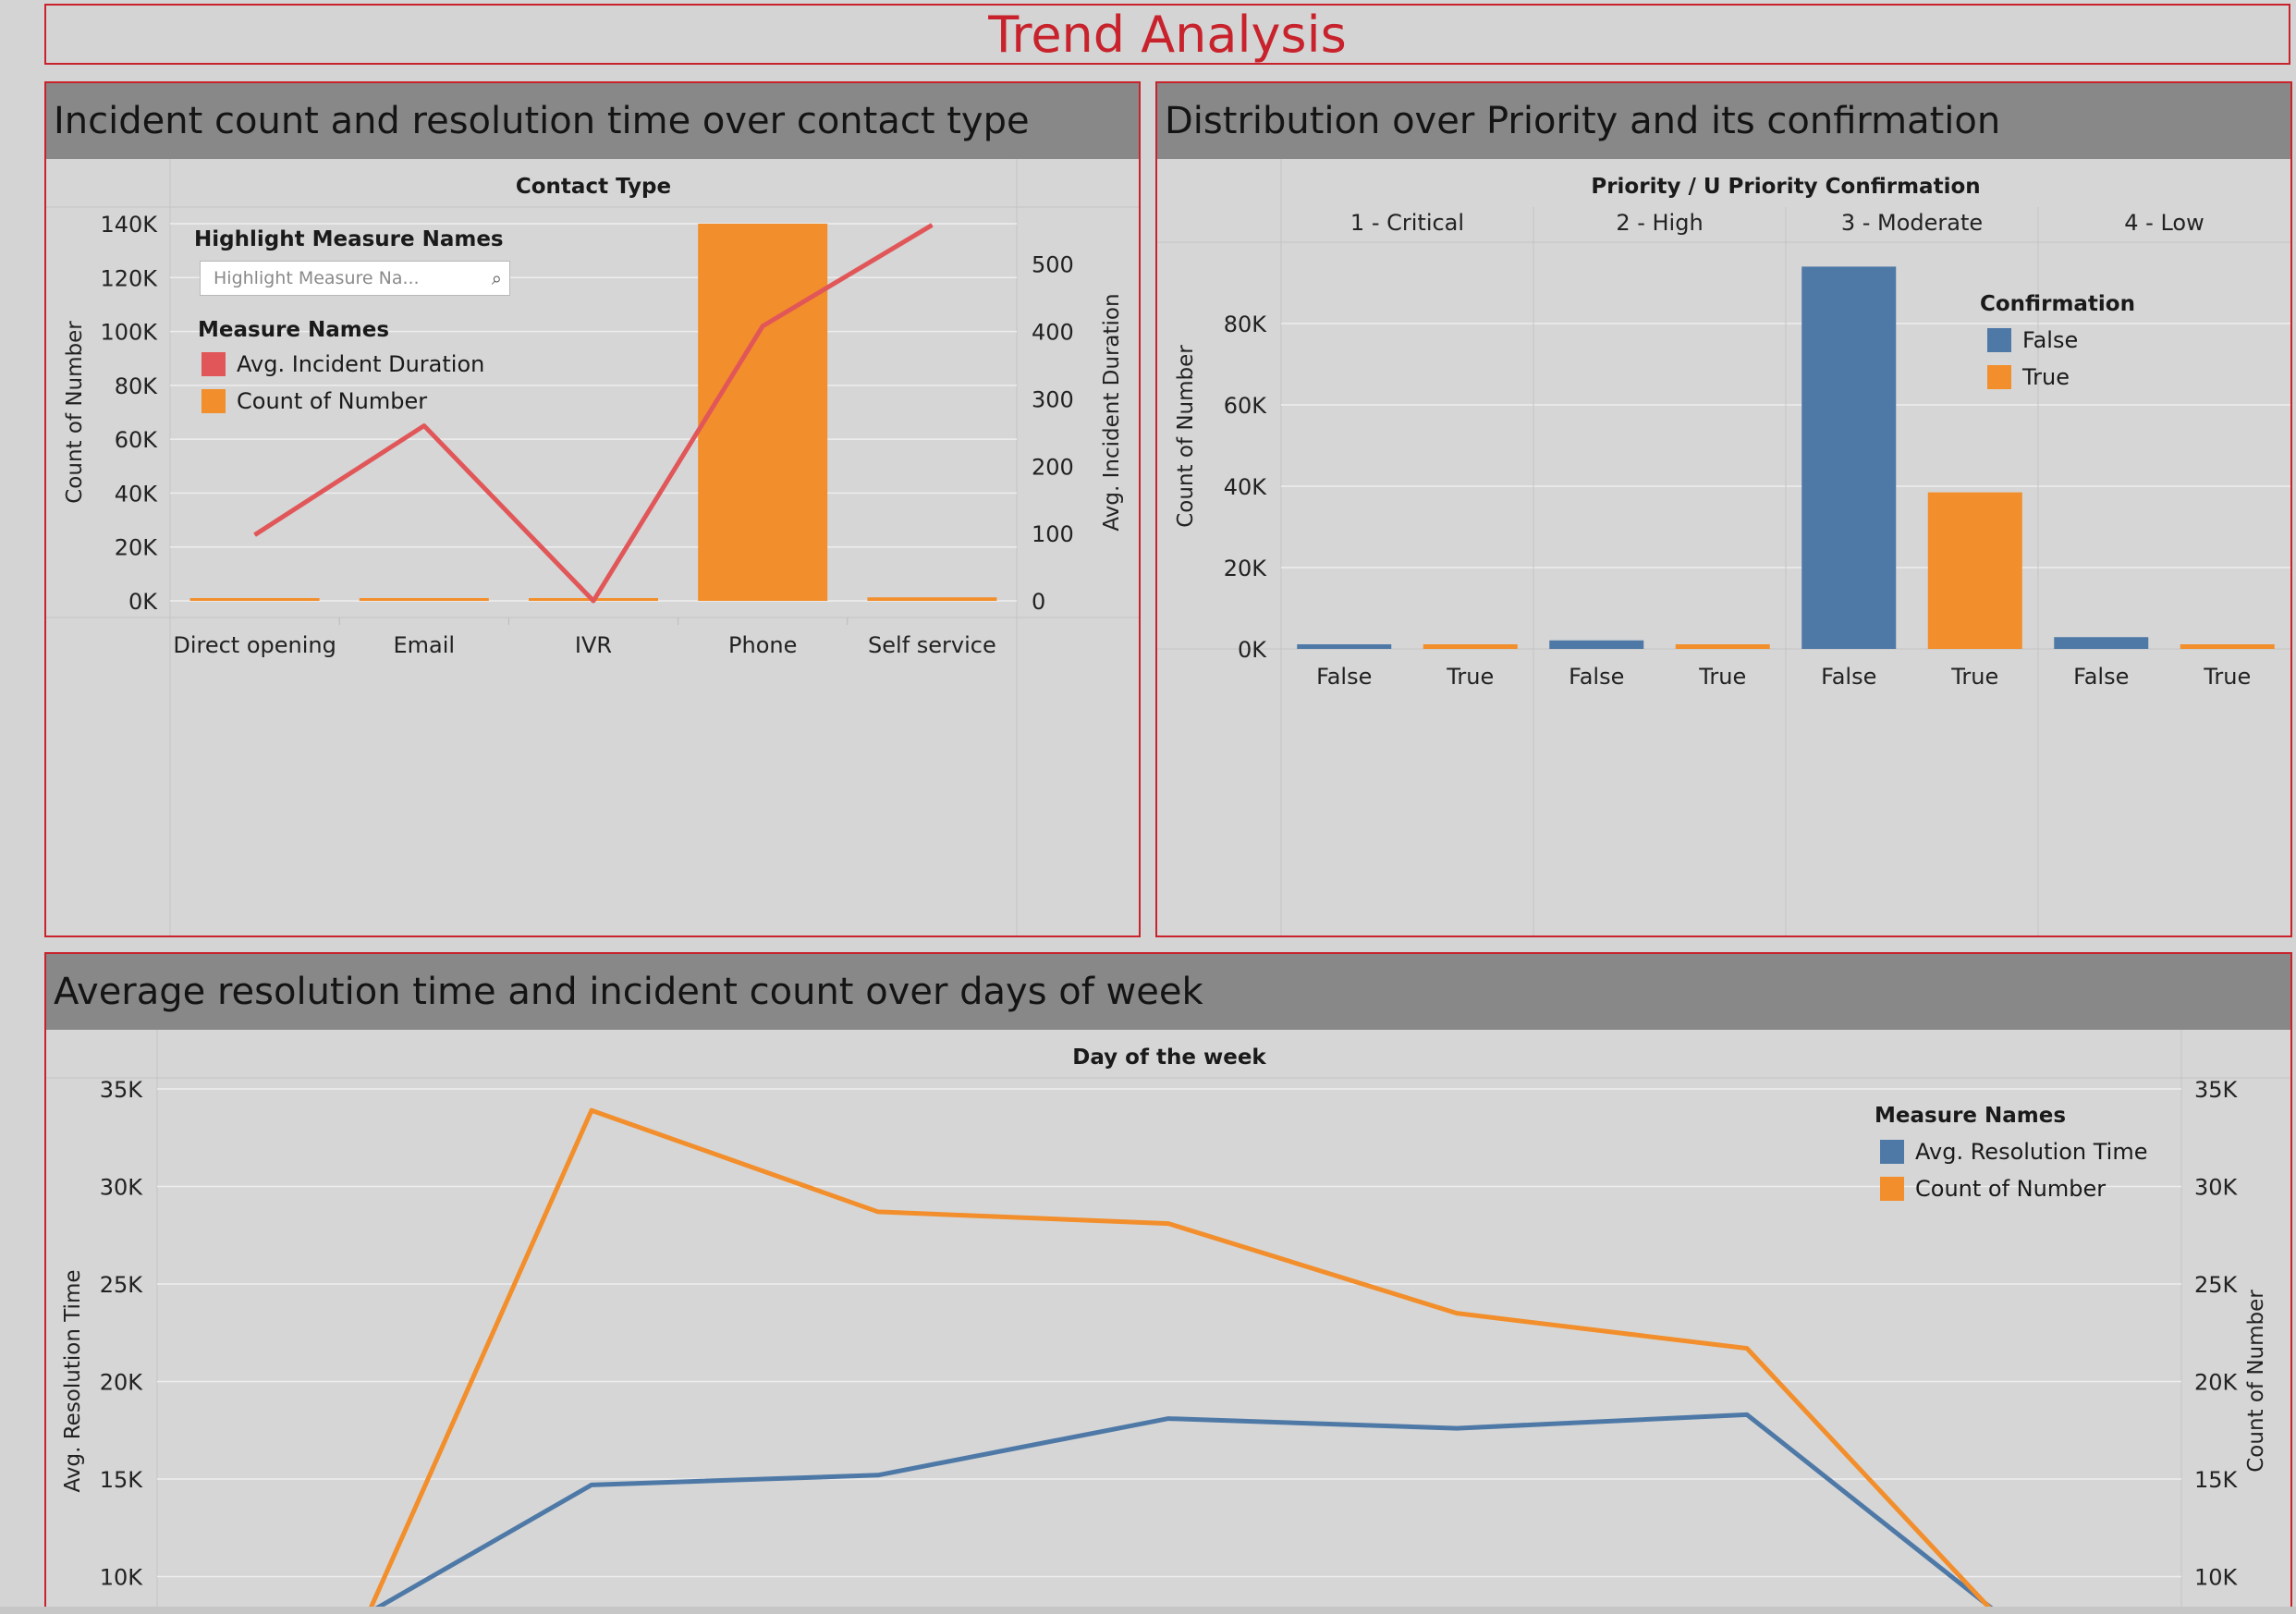 Image resolution: width=2296 pixels, height=1614 pixels. What do you see at coordinates (1786, 187) in the screenshot?
I see `column-header: Priority / U Priority Confirmation` at bounding box center [1786, 187].